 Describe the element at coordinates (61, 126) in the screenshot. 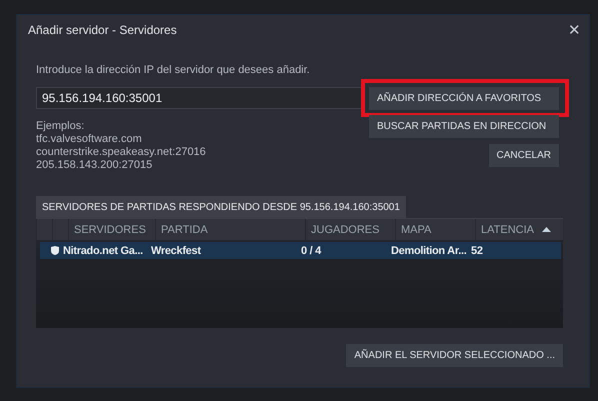

I see `example-text: Ejemplos:` at that location.